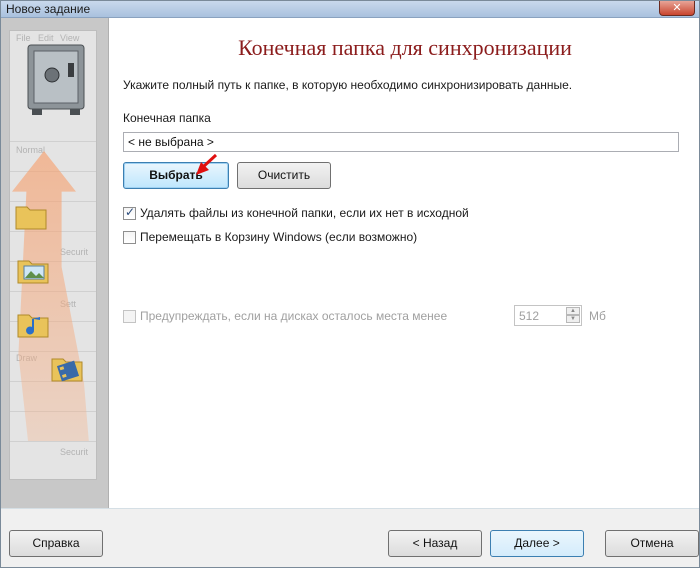  What do you see at coordinates (350, 9) in the screenshot?
I see `title-bar: Новое задание ✕` at bounding box center [350, 9].